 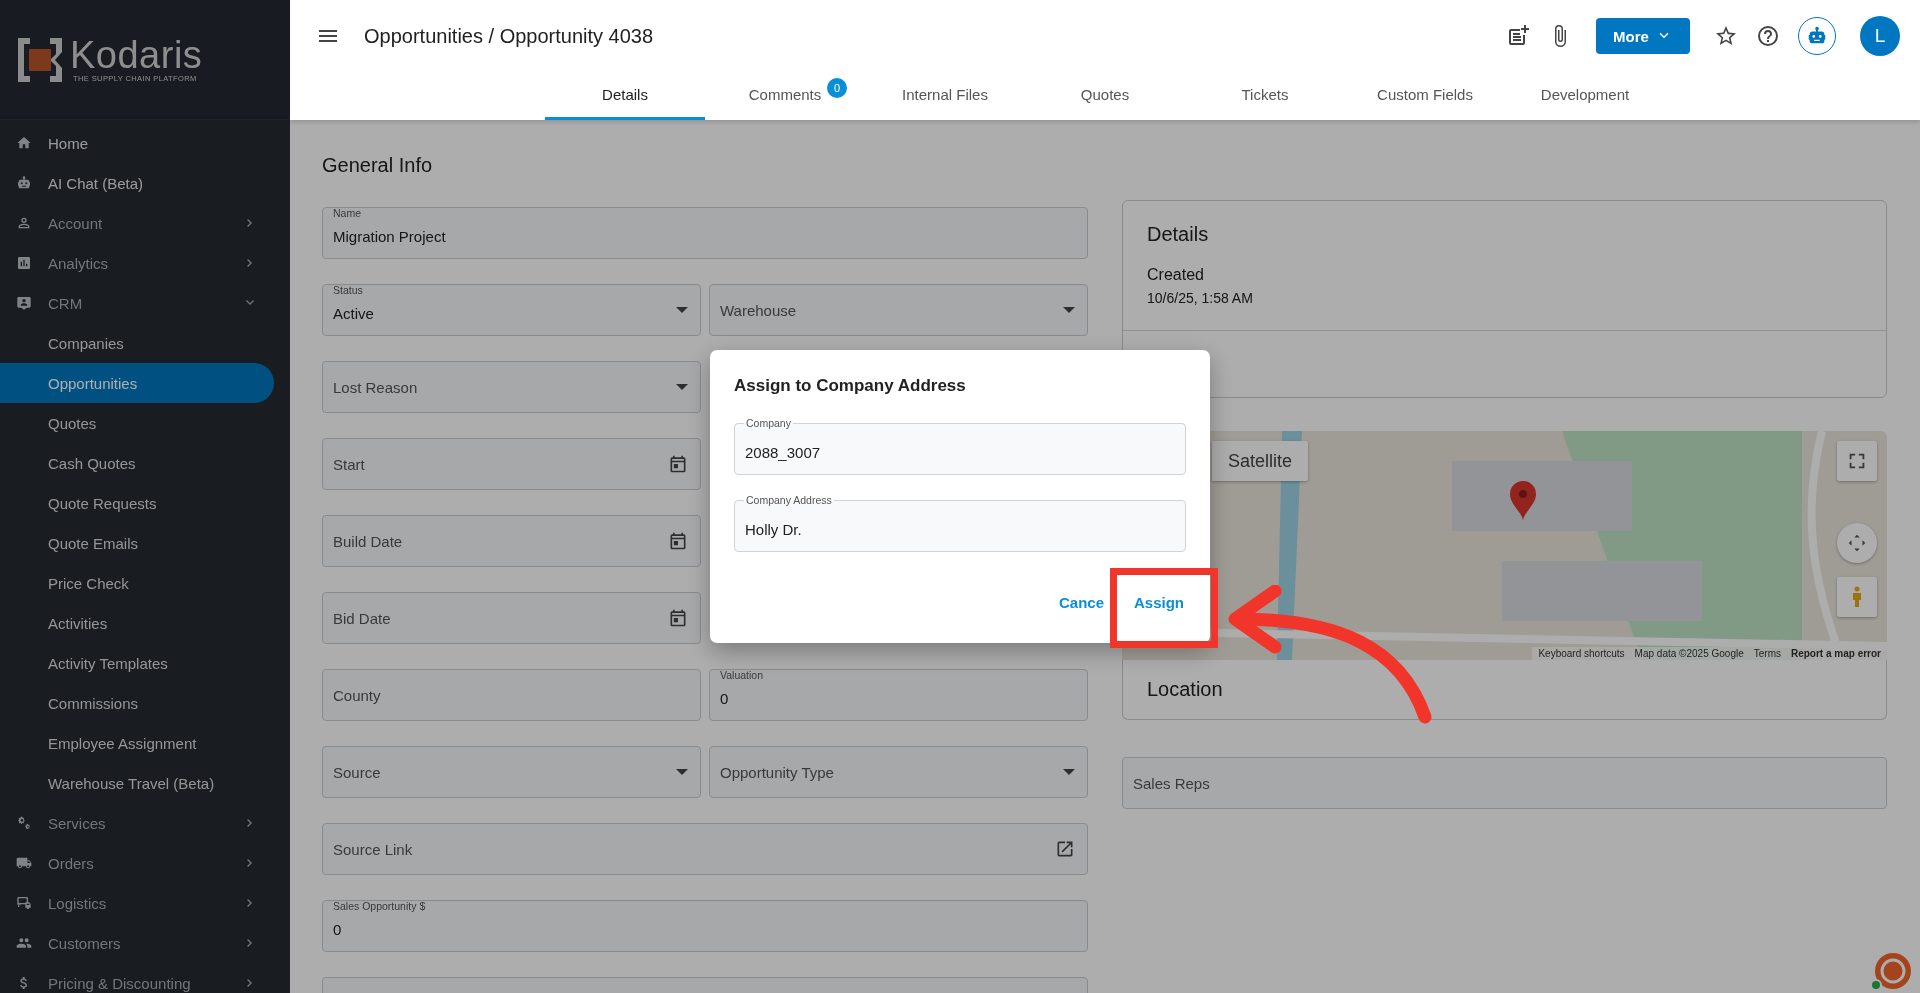 I want to click on fullscreen-button, so click(x=1857, y=461).